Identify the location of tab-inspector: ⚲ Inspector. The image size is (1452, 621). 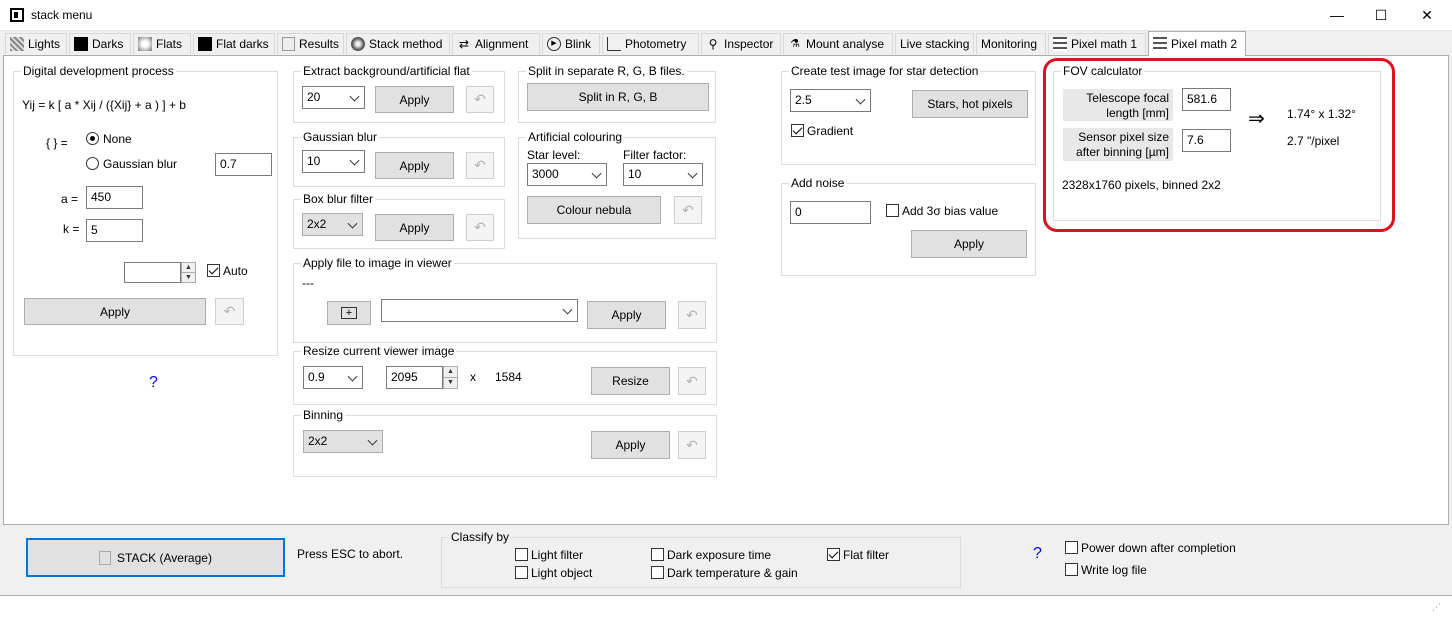
(741, 43).